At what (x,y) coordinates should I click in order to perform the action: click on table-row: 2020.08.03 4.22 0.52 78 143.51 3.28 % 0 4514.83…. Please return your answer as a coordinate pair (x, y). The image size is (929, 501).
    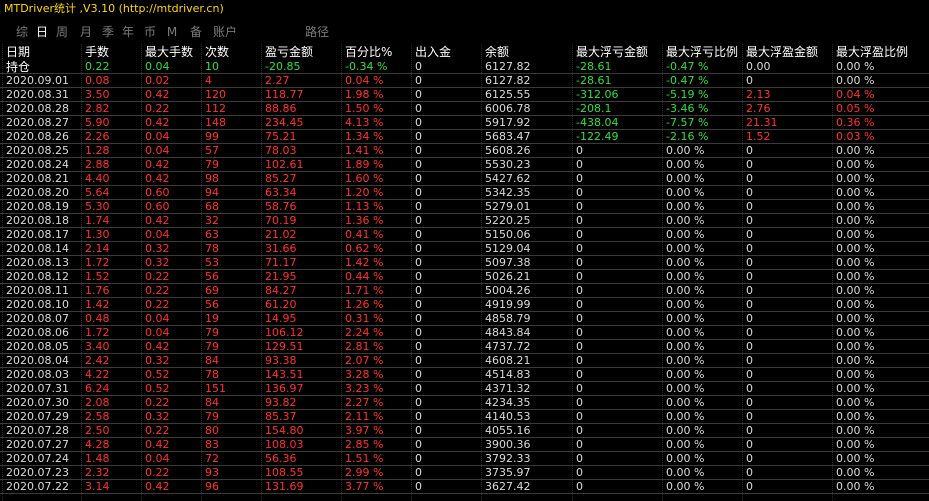
    Looking at the image, I should click on (464, 375).